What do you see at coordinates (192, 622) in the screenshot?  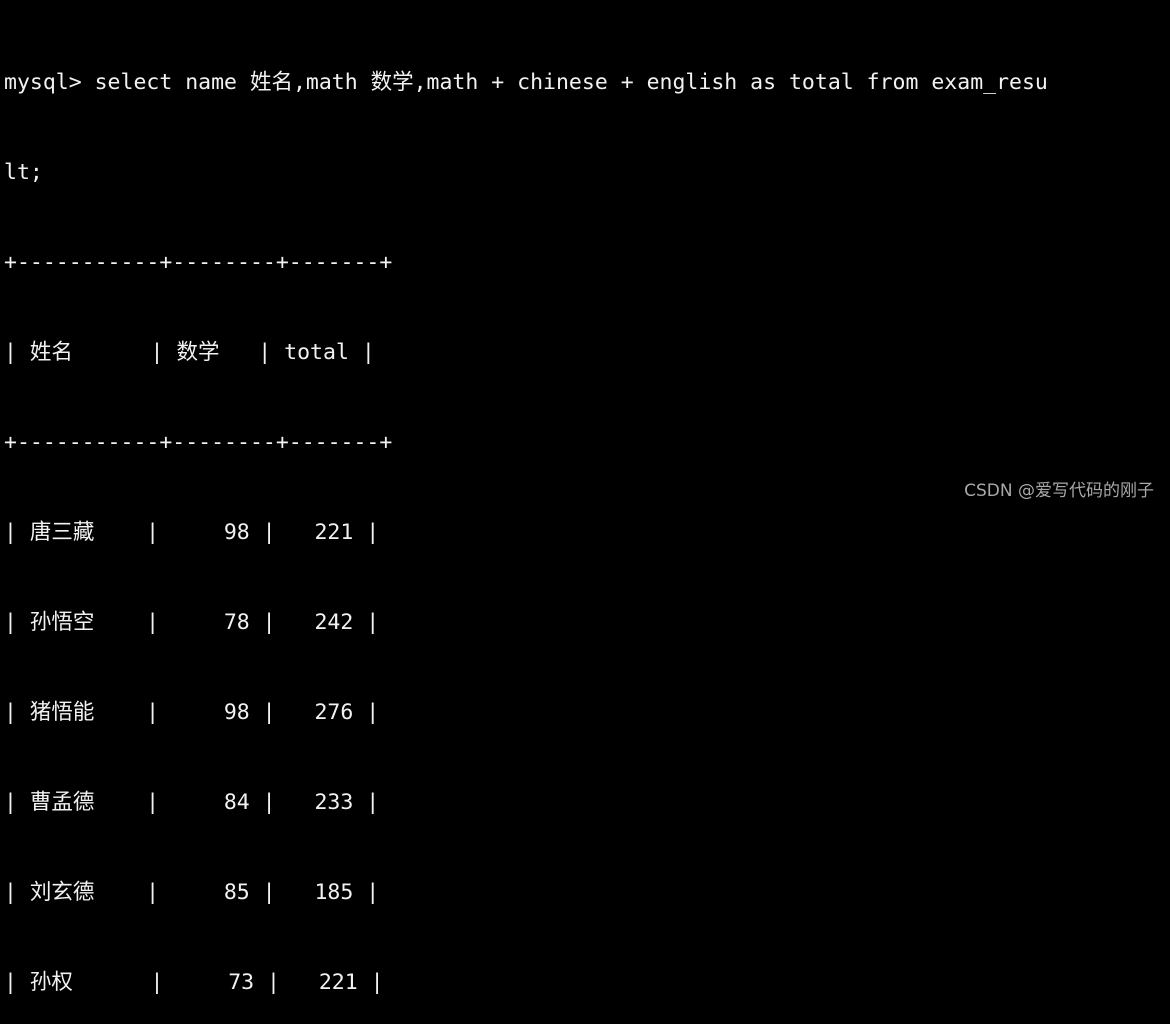 I see `table-row: | 孙悟空 | 78 | 242 |` at bounding box center [192, 622].